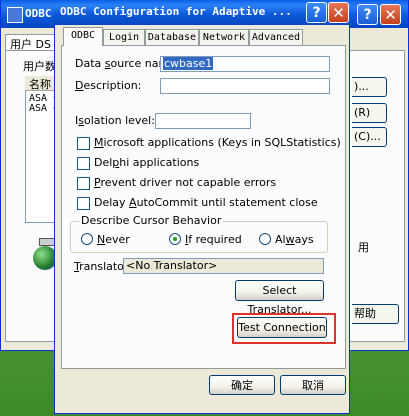 The width and height of the screenshot is (409, 416). What do you see at coordinates (83, 36) in the screenshot?
I see `tab-odbc: ODBC` at bounding box center [83, 36].